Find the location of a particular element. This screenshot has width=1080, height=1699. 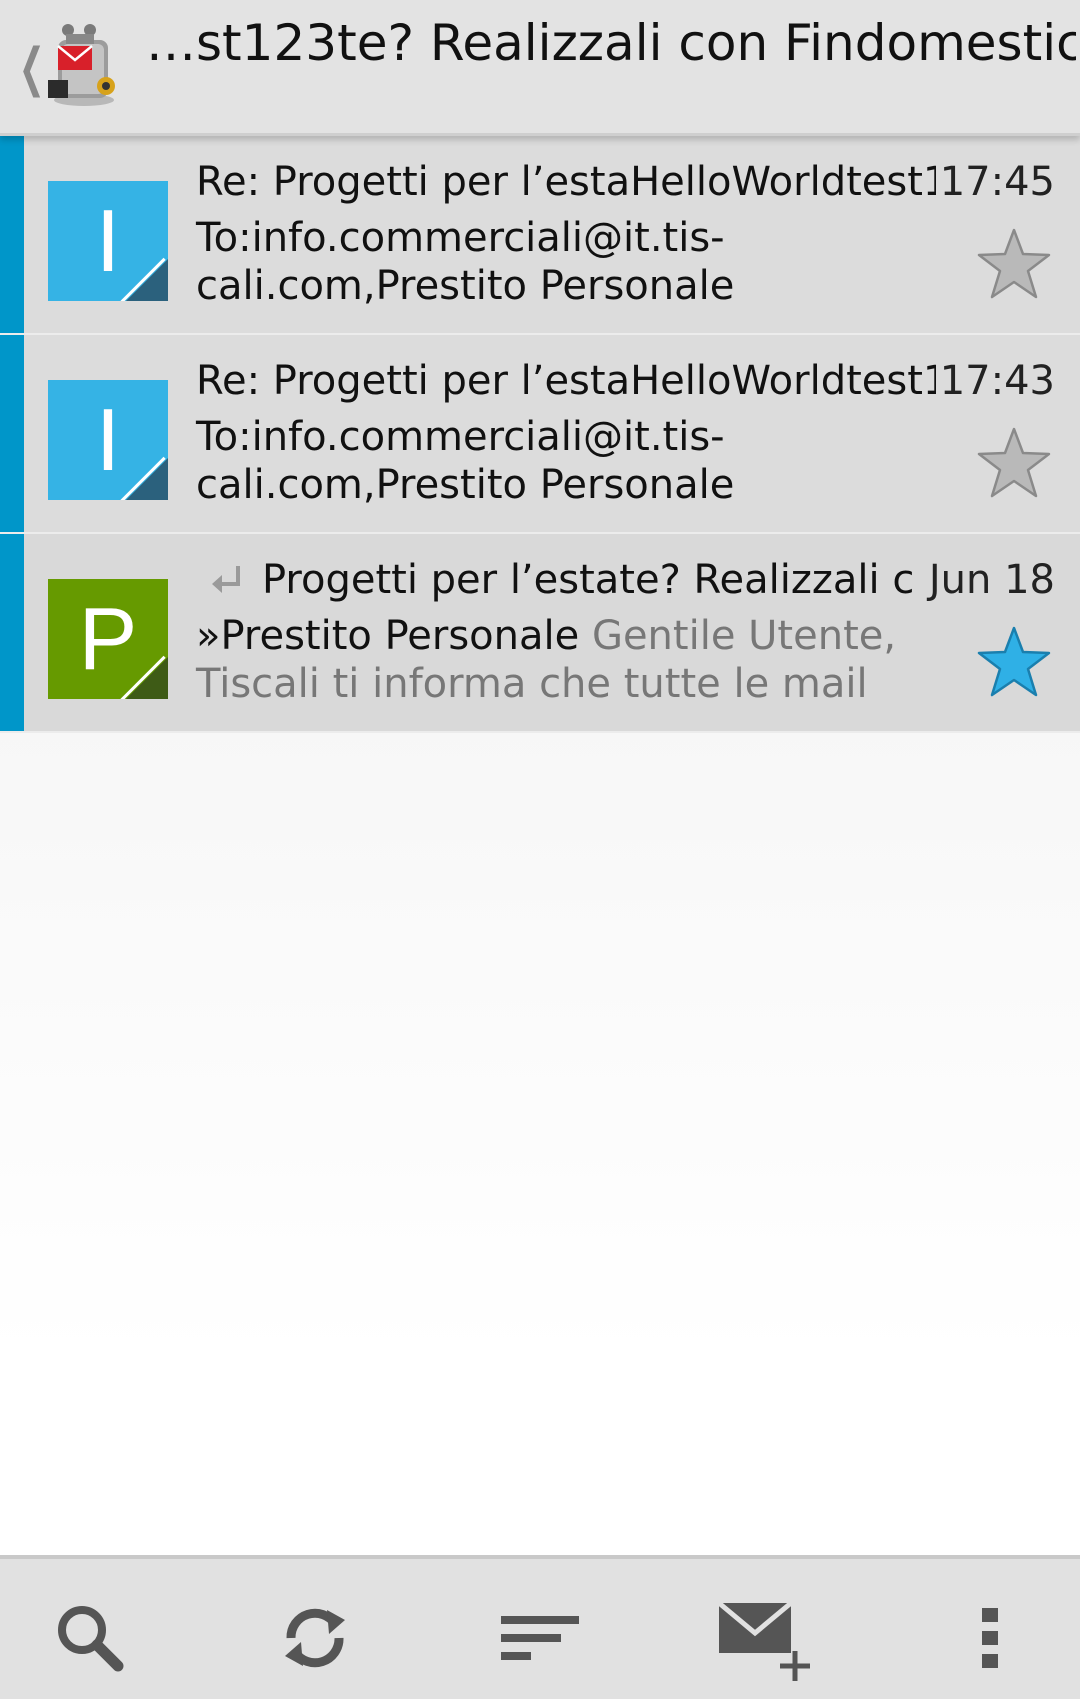

message-time: Jun 18 is located at coordinates (991, 580).